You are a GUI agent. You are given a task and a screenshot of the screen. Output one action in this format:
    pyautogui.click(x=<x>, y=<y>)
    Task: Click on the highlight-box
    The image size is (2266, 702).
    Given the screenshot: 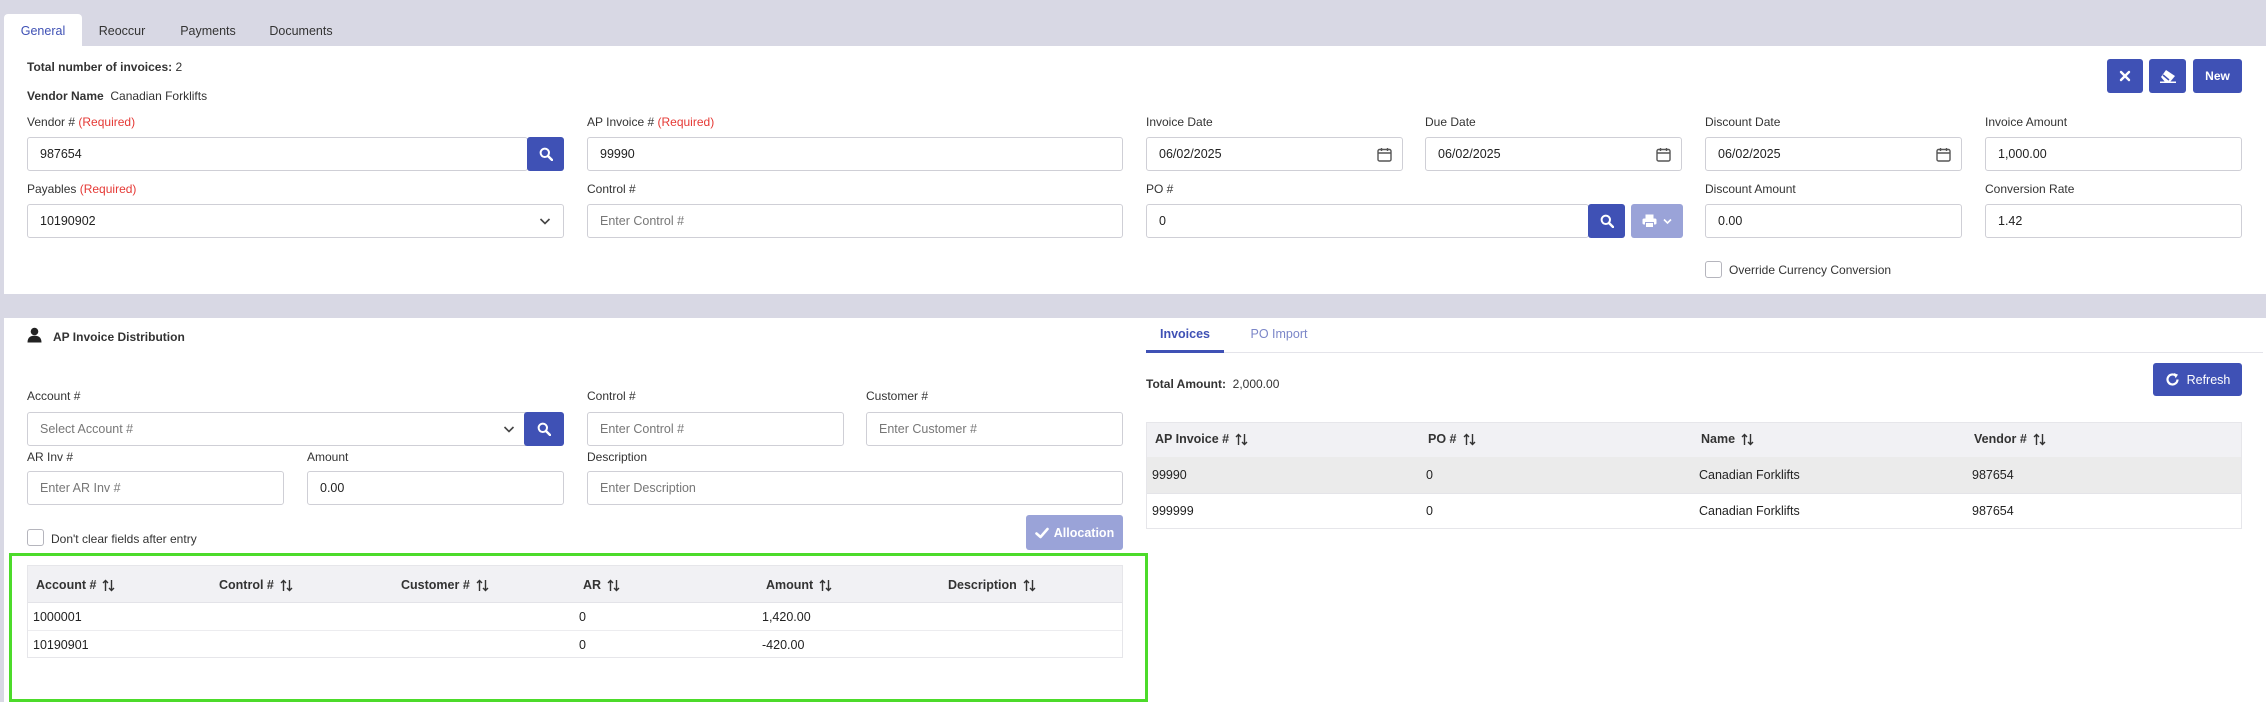 What is the action you would take?
    pyautogui.click(x=578, y=627)
    